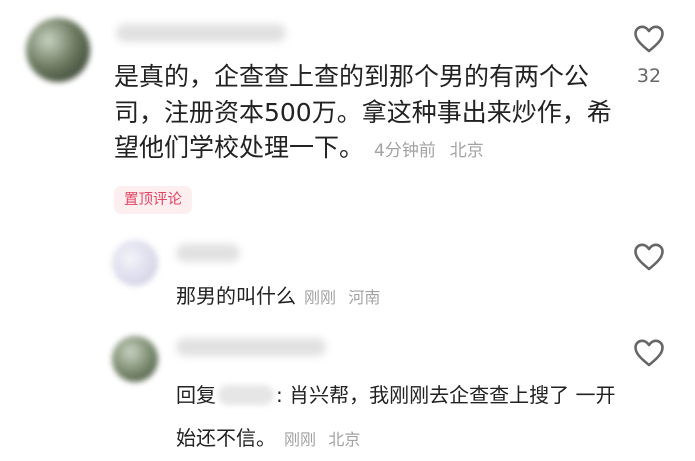  I want to click on reply-prefix: 回复, so click(196, 395).